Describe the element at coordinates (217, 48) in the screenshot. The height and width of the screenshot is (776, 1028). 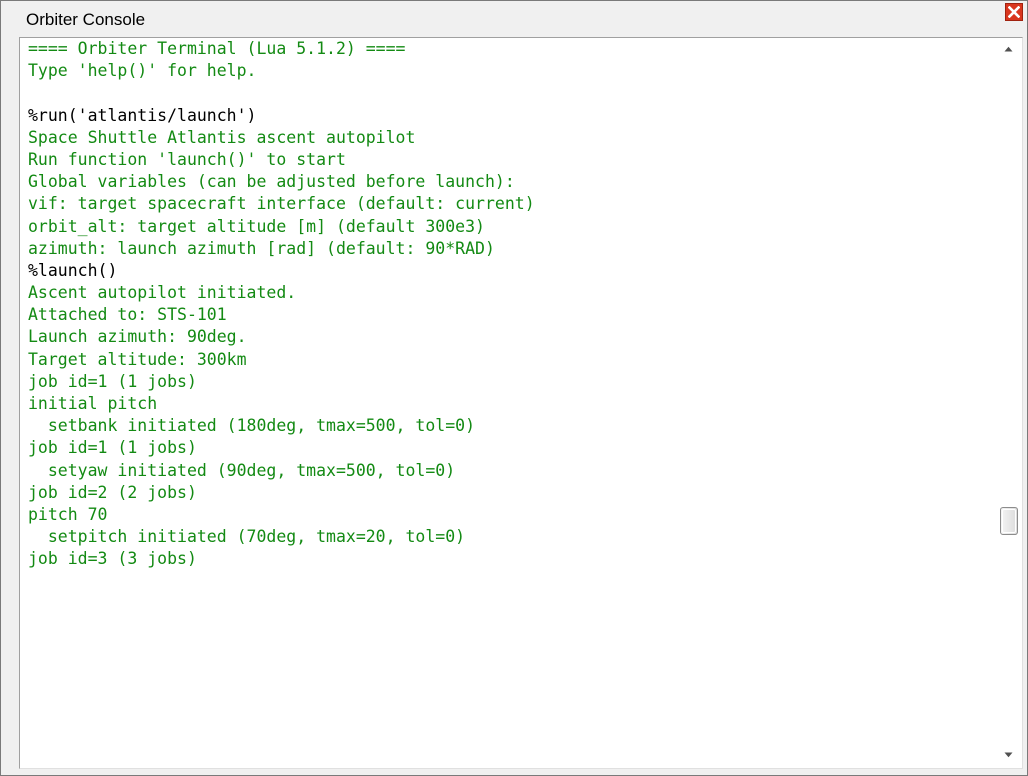
I see `console-output-line: ==== Orbiter Terminal (Lua 5.1.2) ====` at that location.